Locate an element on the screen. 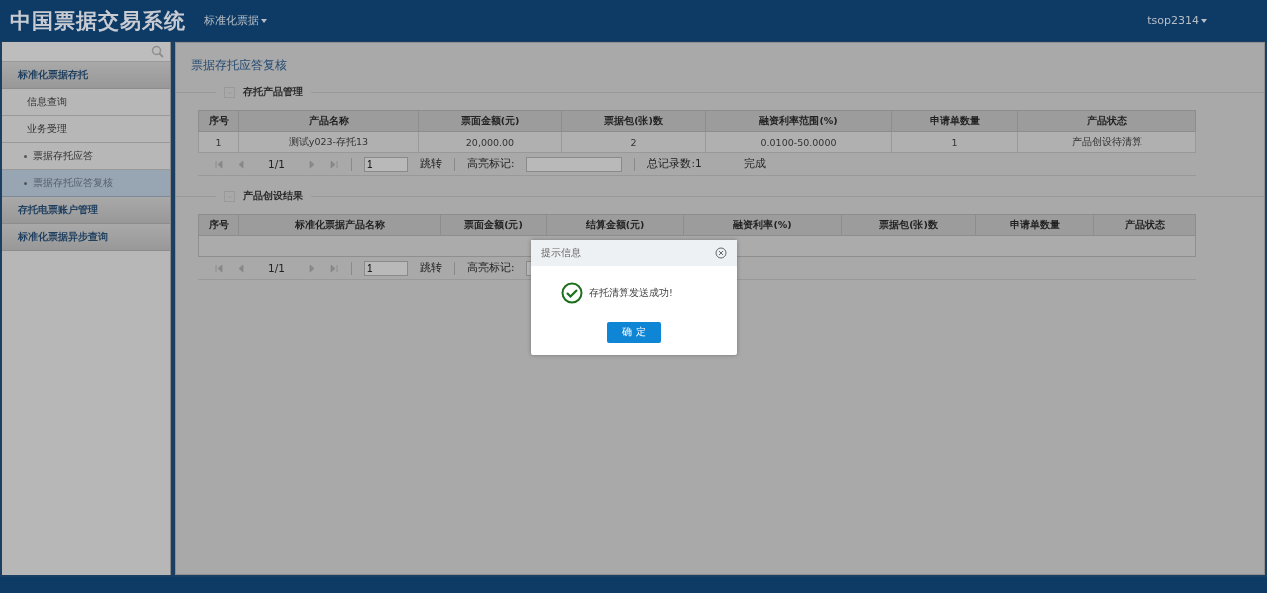 Image resolution: width=1267 pixels, height=593 pixels. close-icon is located at coordinates (721, 253).